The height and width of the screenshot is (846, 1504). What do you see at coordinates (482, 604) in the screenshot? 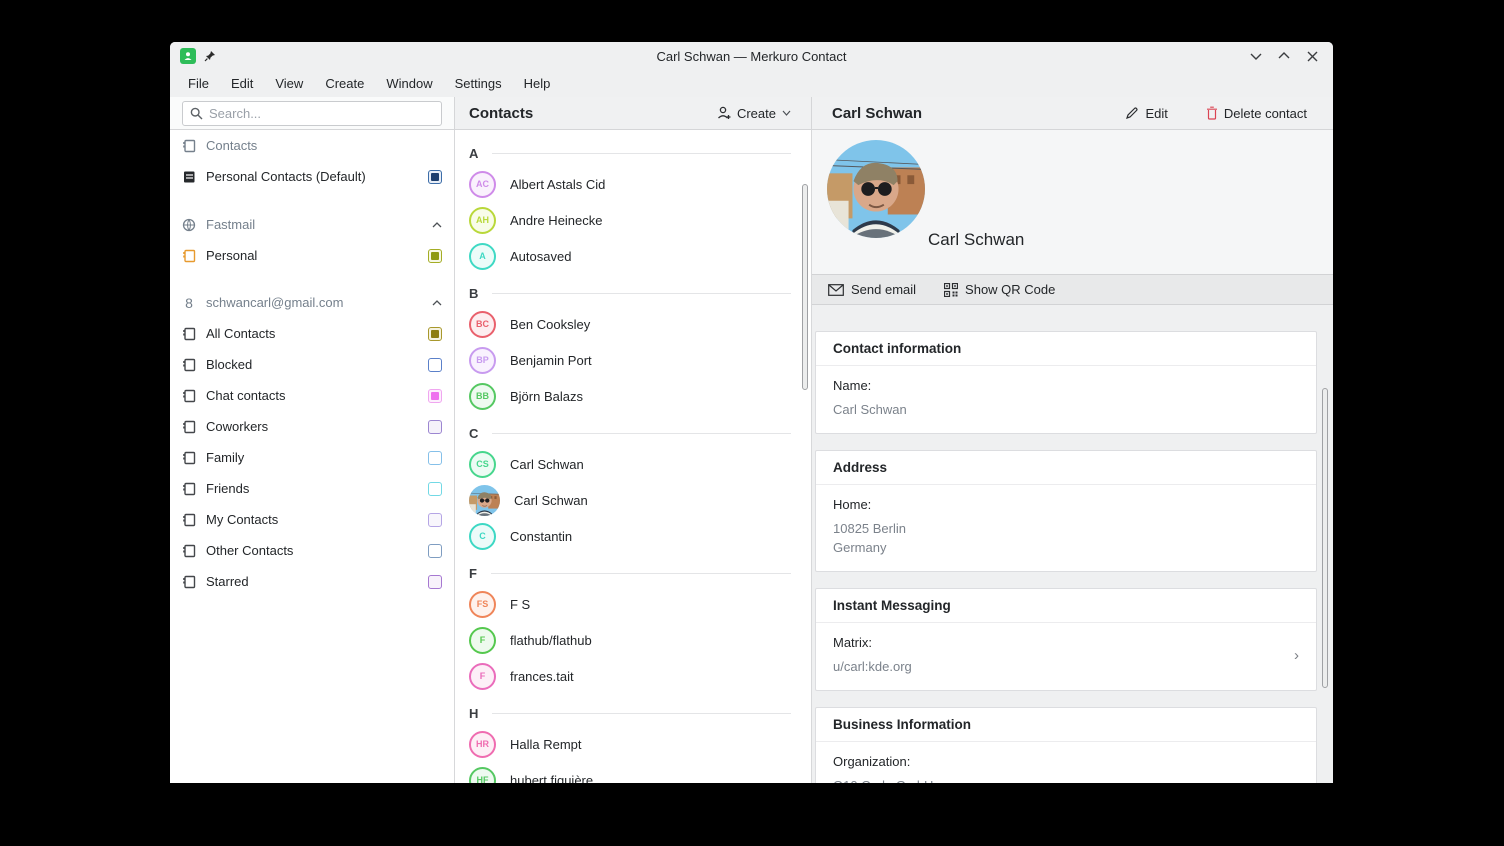
I see `avatar: FS` at bounding box center [482, 604].